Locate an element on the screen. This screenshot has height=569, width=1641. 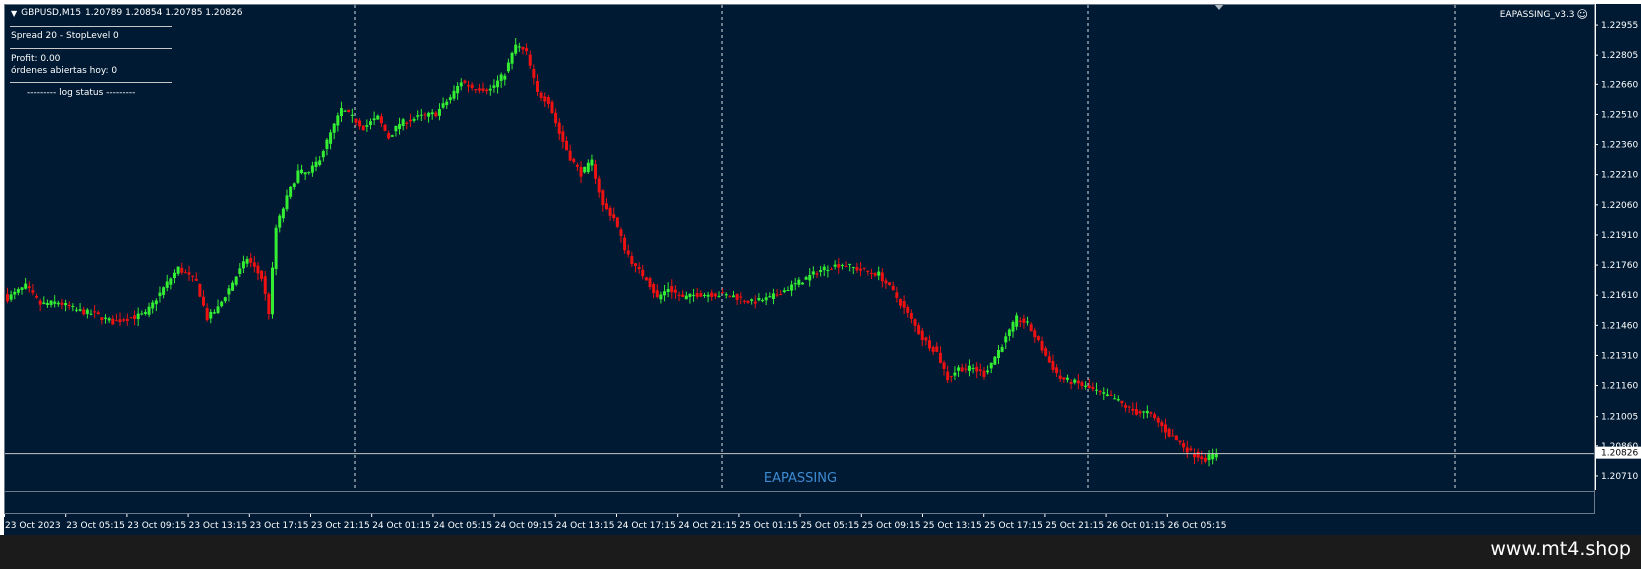
footer-bar: www.mt4.shop is located at coordinates (820, 552).